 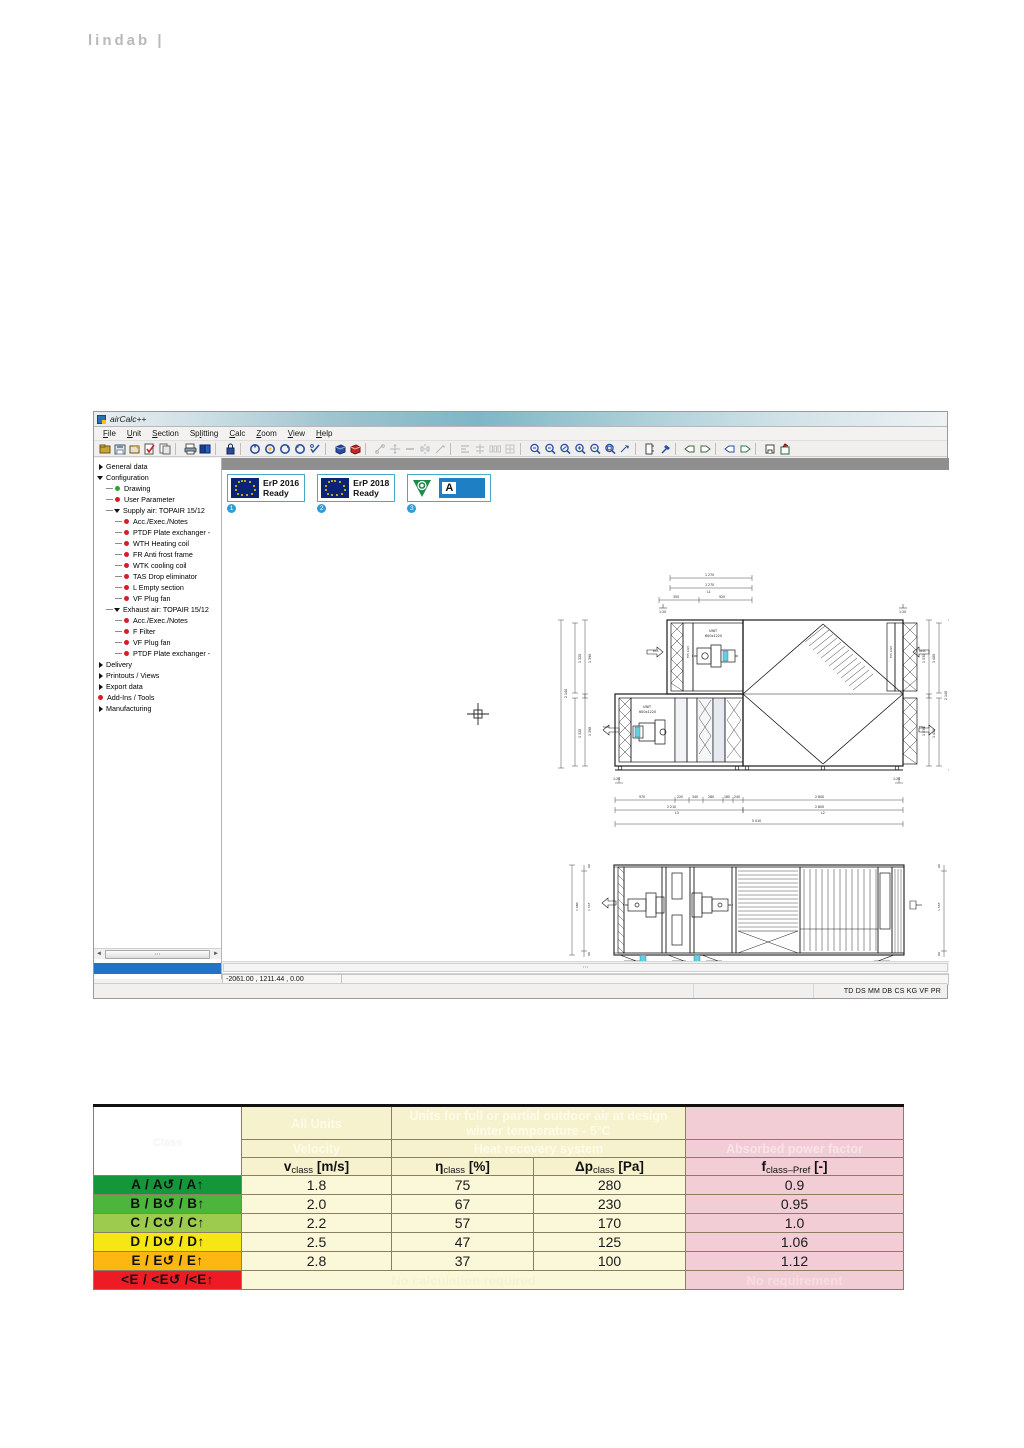 What do you see at coordinates (296, 433) in the screenshot?
I see `menu-item-view: View` at bounding box center [296, 433].